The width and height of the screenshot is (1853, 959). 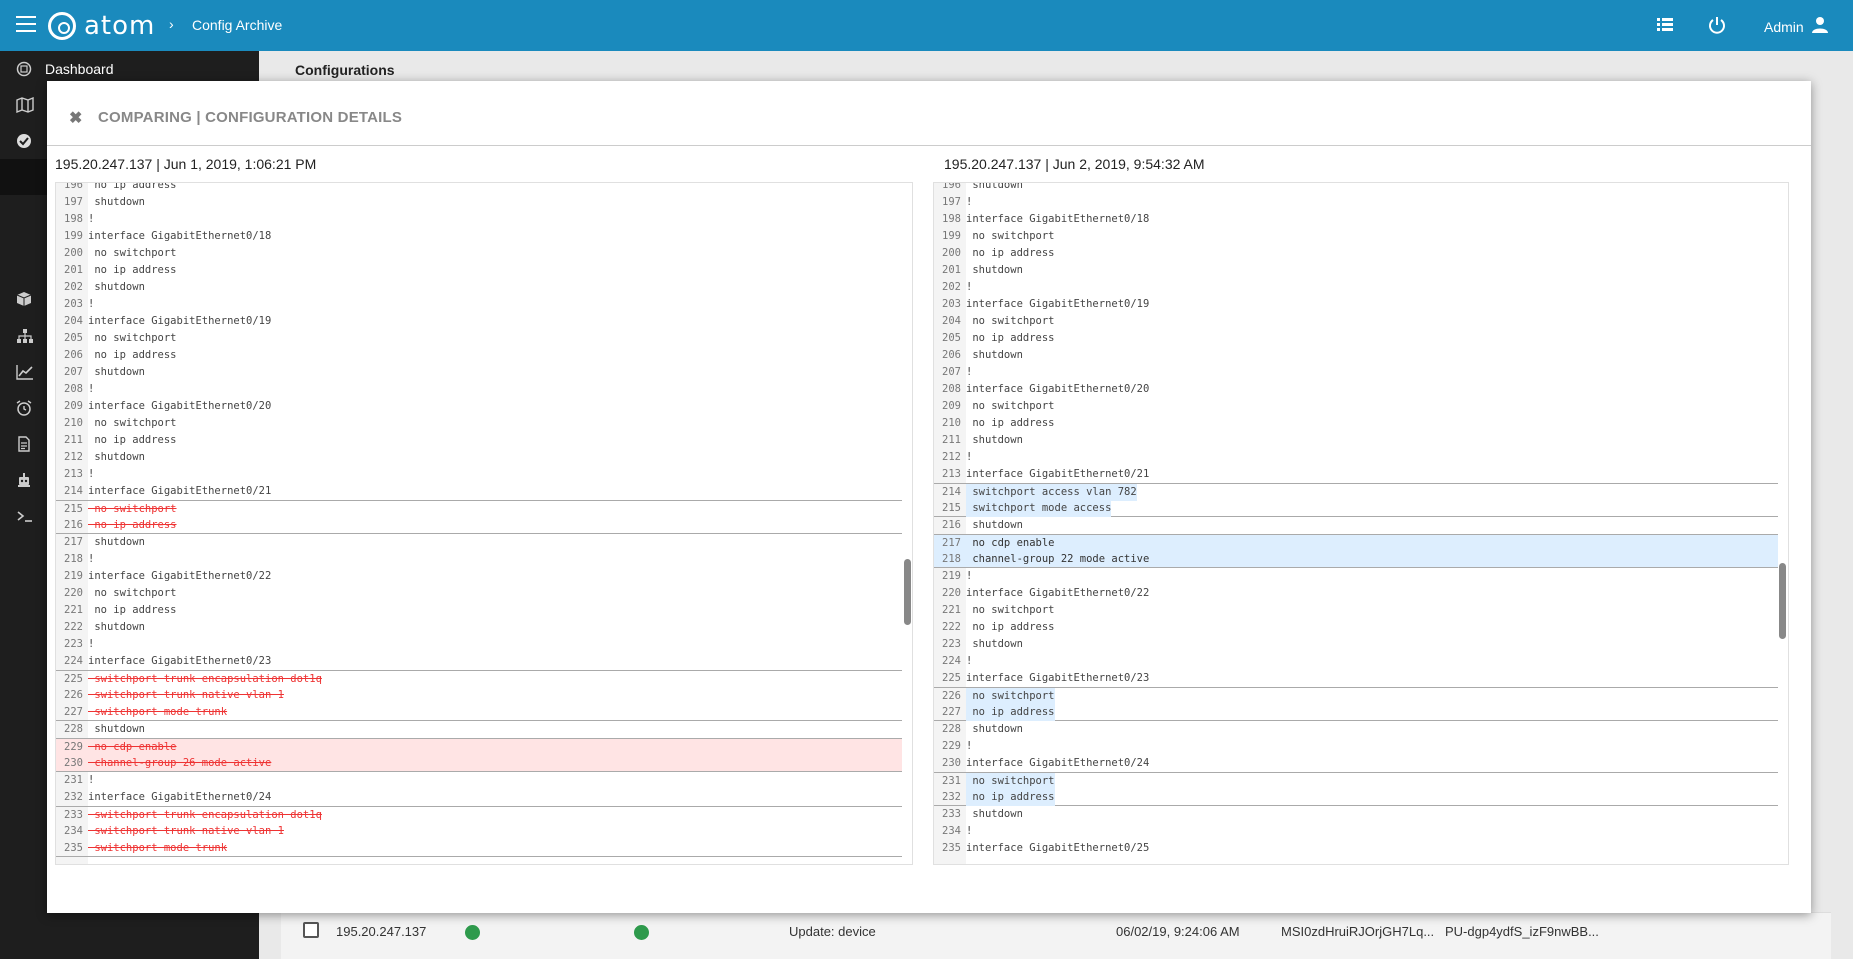 I want to click on line-number: 234, so click(x=73, y=831).